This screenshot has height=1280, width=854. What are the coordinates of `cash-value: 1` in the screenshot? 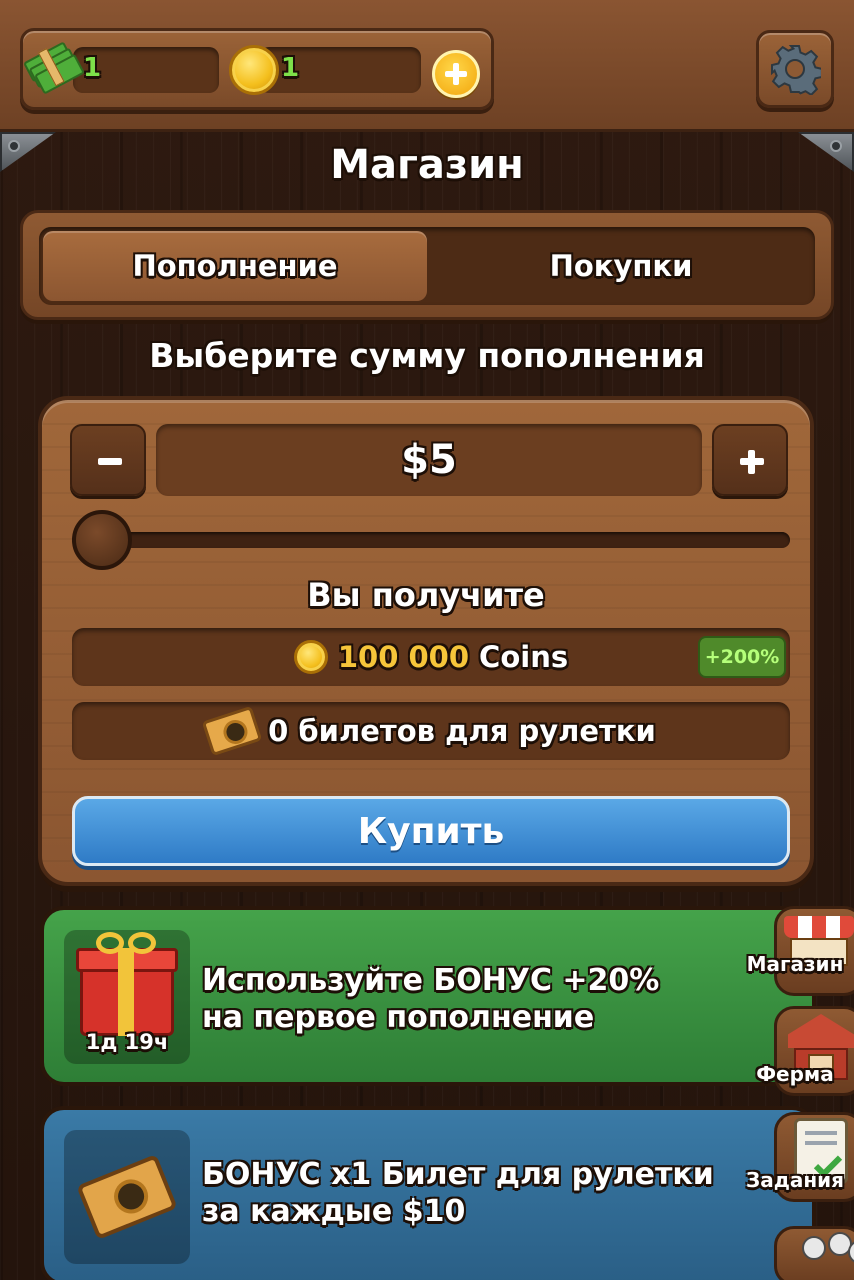 It's located at (92, 68).